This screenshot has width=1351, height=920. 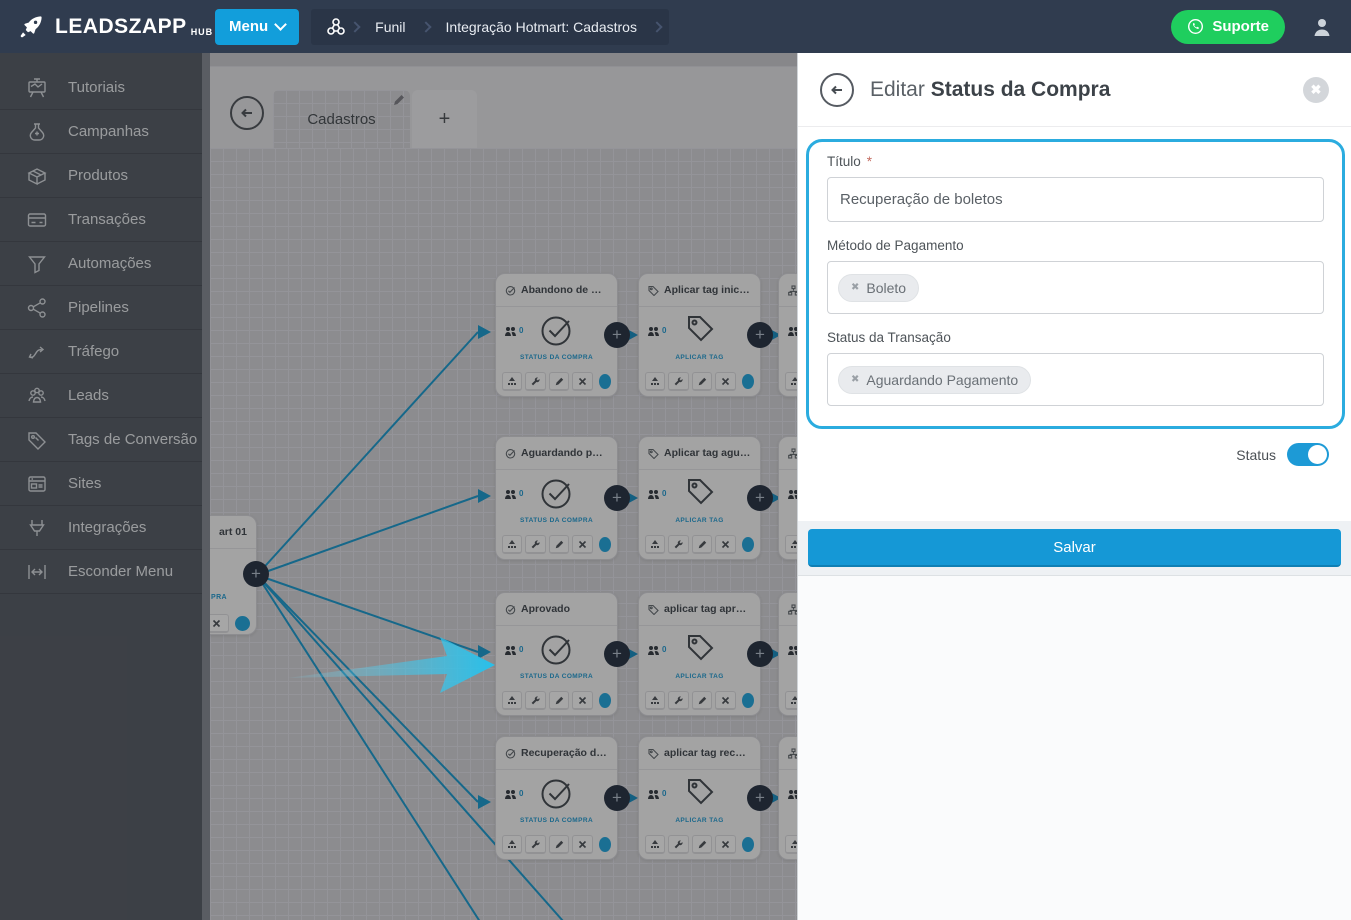 I want to click on funnels-icon, so click(x=336, y=27).